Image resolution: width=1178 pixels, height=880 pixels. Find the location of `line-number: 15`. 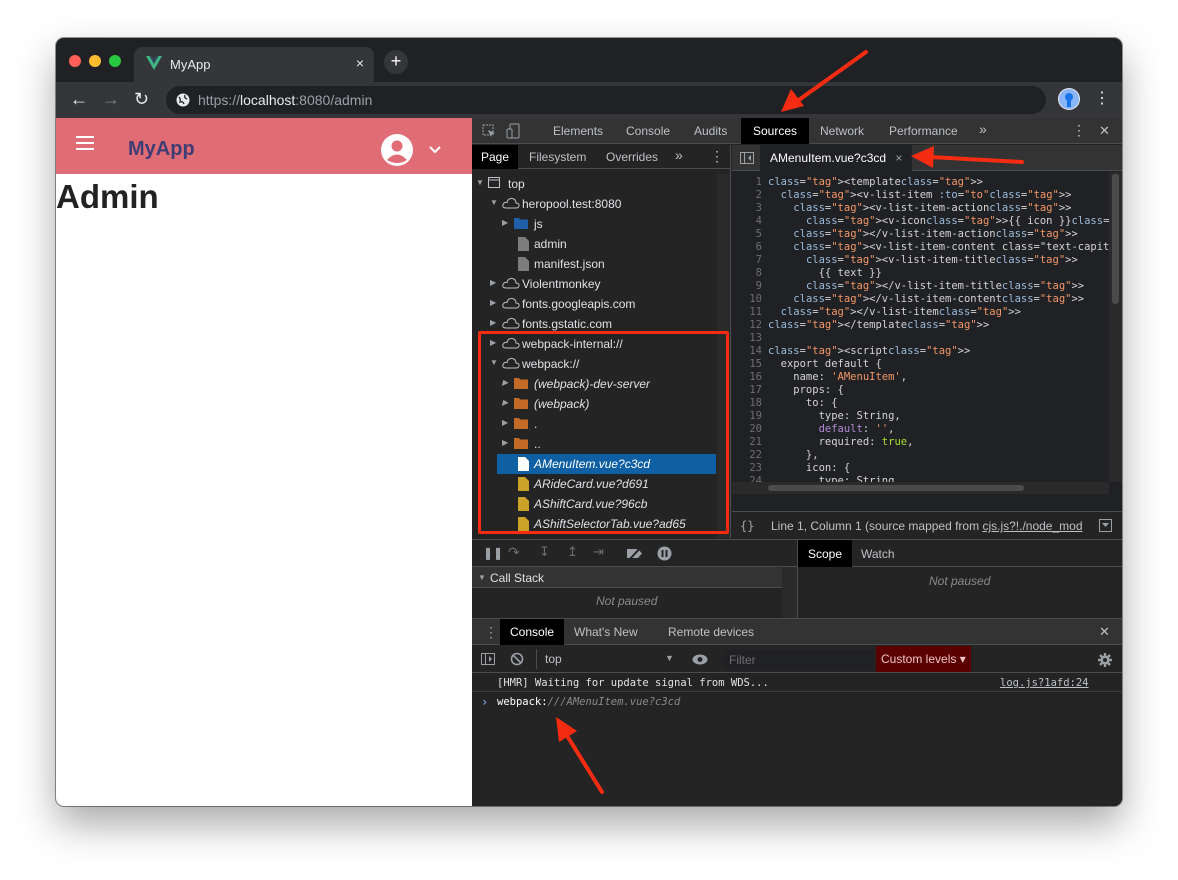

line-number: 15 is located at coordinates (747, 364).